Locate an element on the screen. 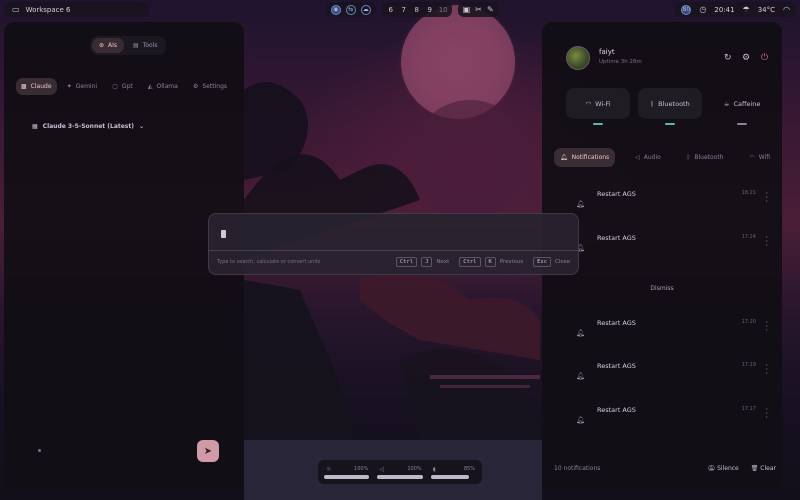 This screenshot has width=800, height=500. quick-launch: ◉ ⇆ ☁ is located at coordinates (350, 9).